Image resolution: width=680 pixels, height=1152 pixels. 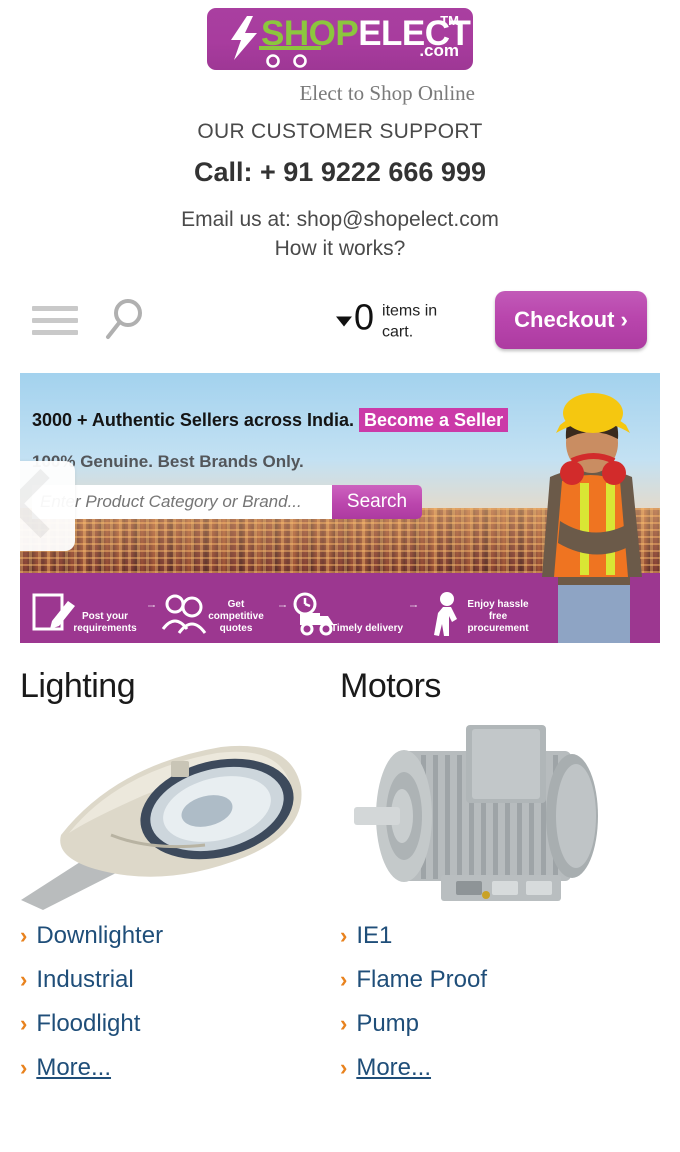 What do you see at coordinates (348, 614) in the screenshot?
I see `process-step: Timely delivery` at bounding box center [348, 614].